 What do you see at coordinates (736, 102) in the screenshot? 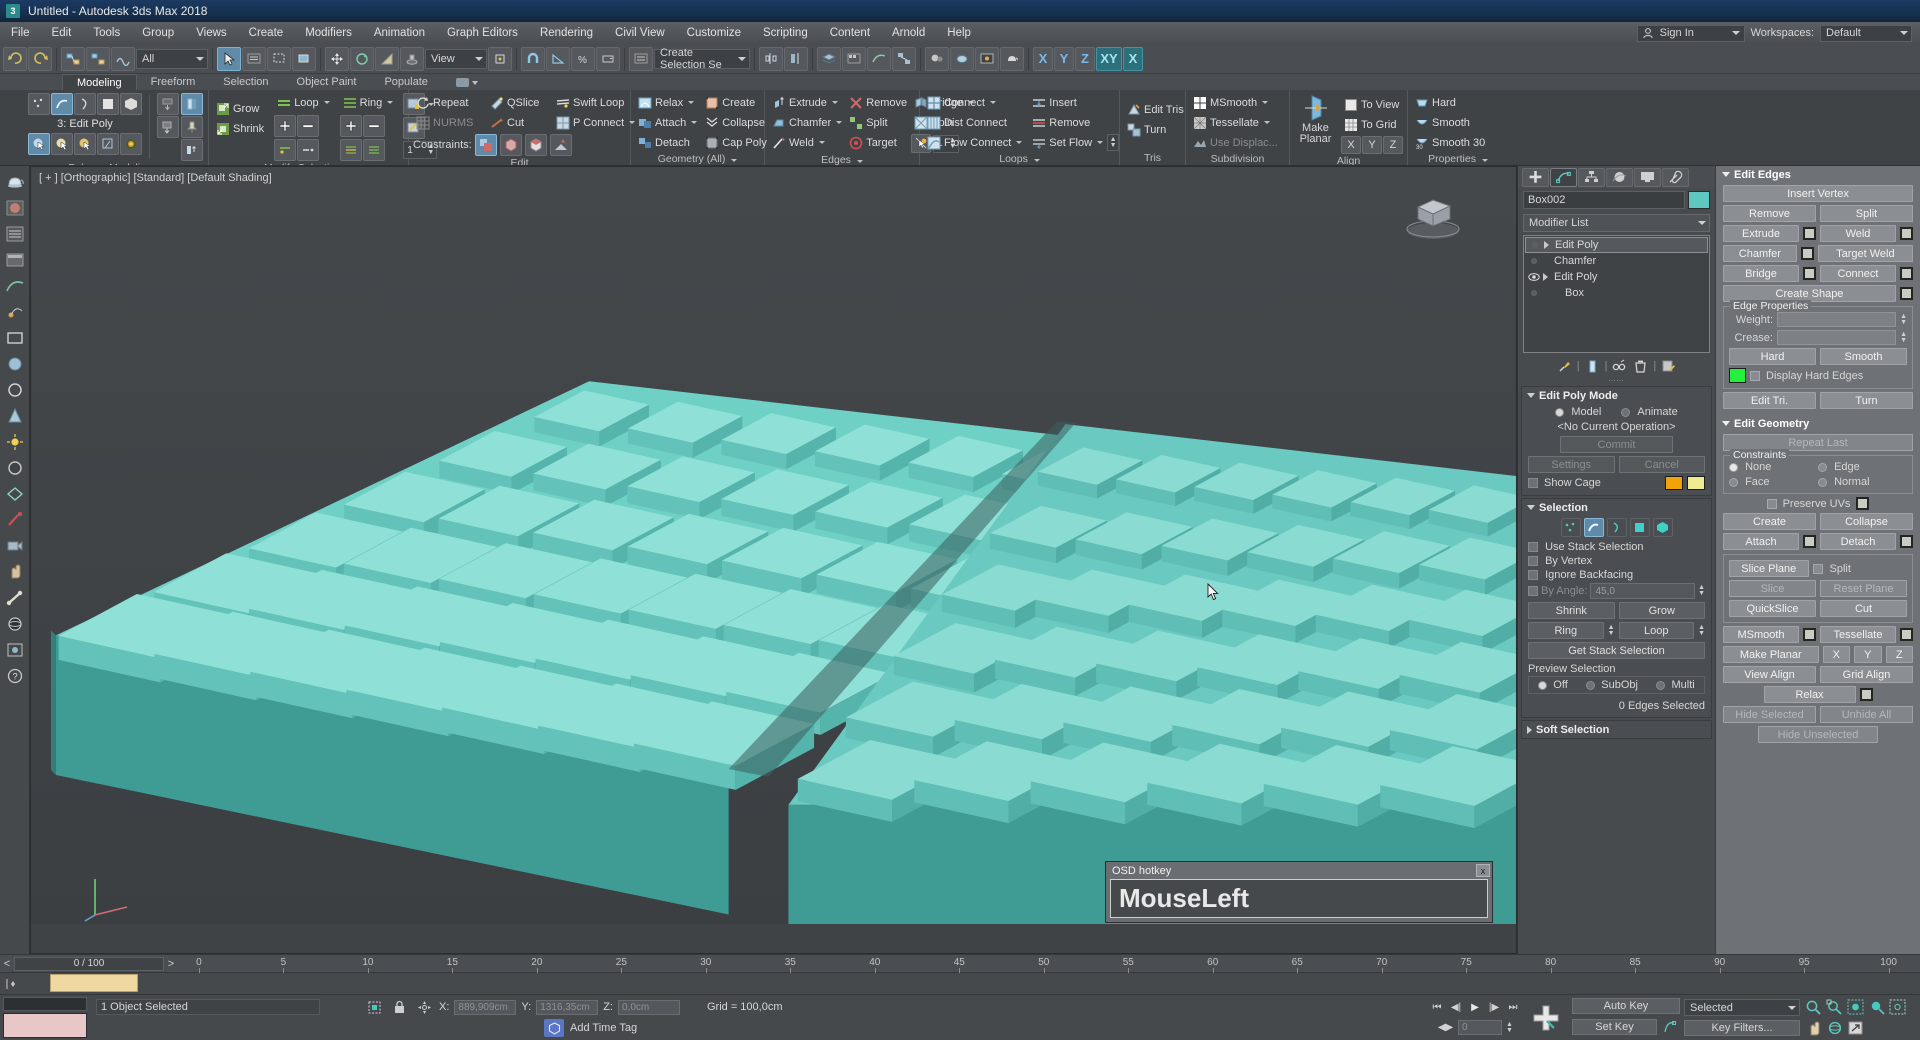
I see `create-button: Create` at bounding box center [736, 102].